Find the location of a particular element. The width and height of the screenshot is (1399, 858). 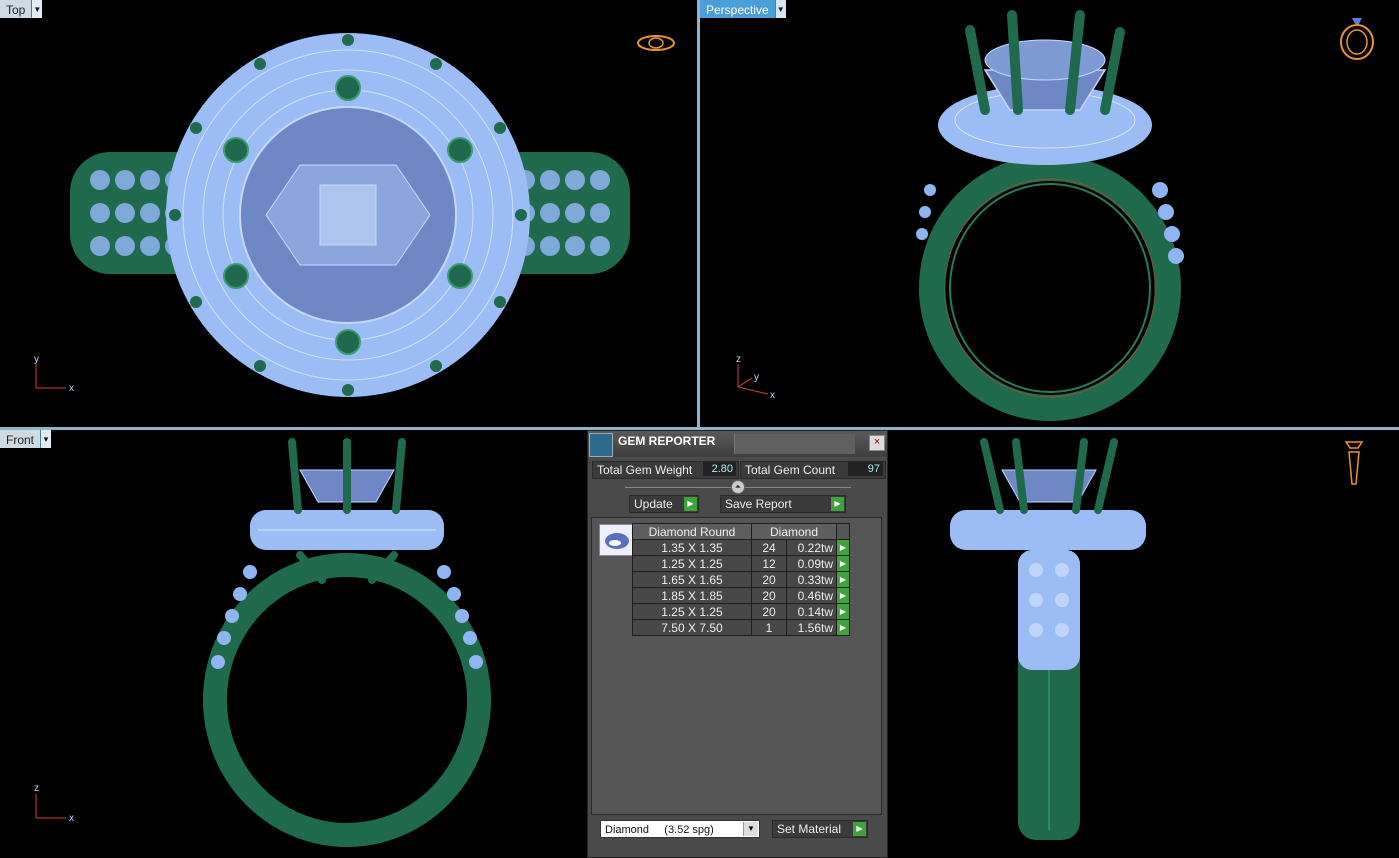

title-bar-fill is located at coordinates (794, 444).